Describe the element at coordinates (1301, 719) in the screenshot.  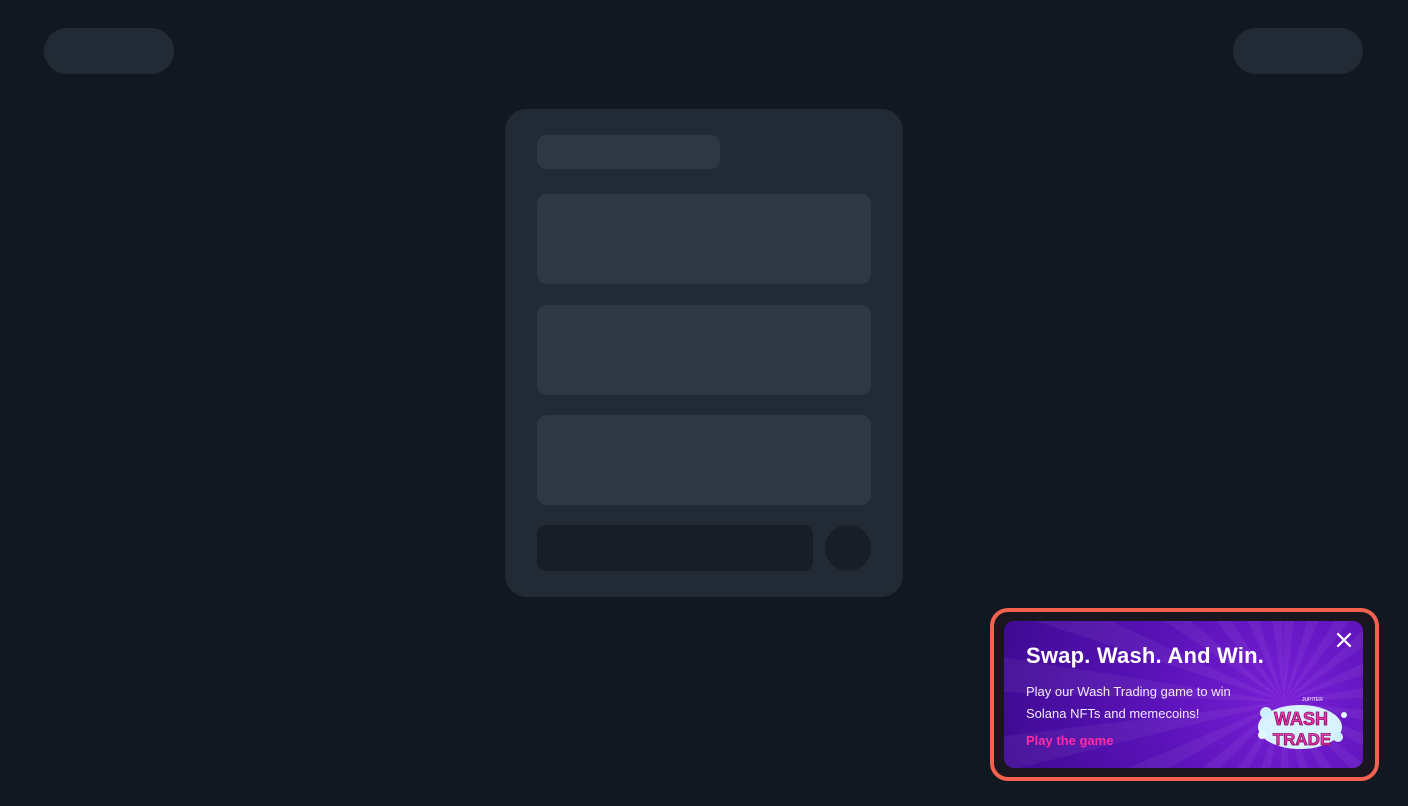
I see `logo-wash-text: WASH` at that location.